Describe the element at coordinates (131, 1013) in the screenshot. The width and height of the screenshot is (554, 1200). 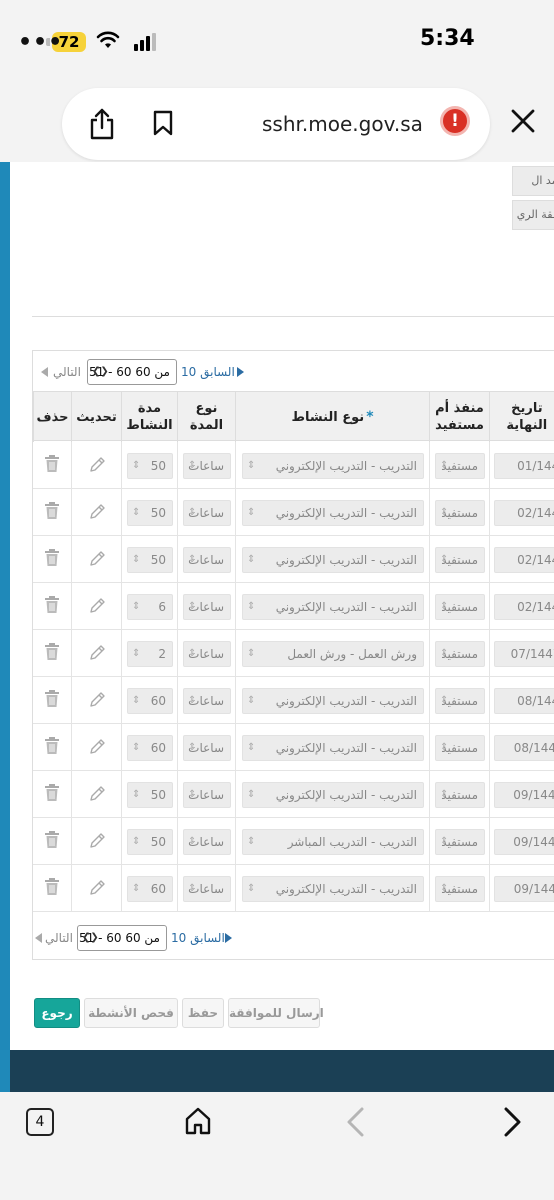
I see `check-activities-button: فحص الأنشطة` at that location.